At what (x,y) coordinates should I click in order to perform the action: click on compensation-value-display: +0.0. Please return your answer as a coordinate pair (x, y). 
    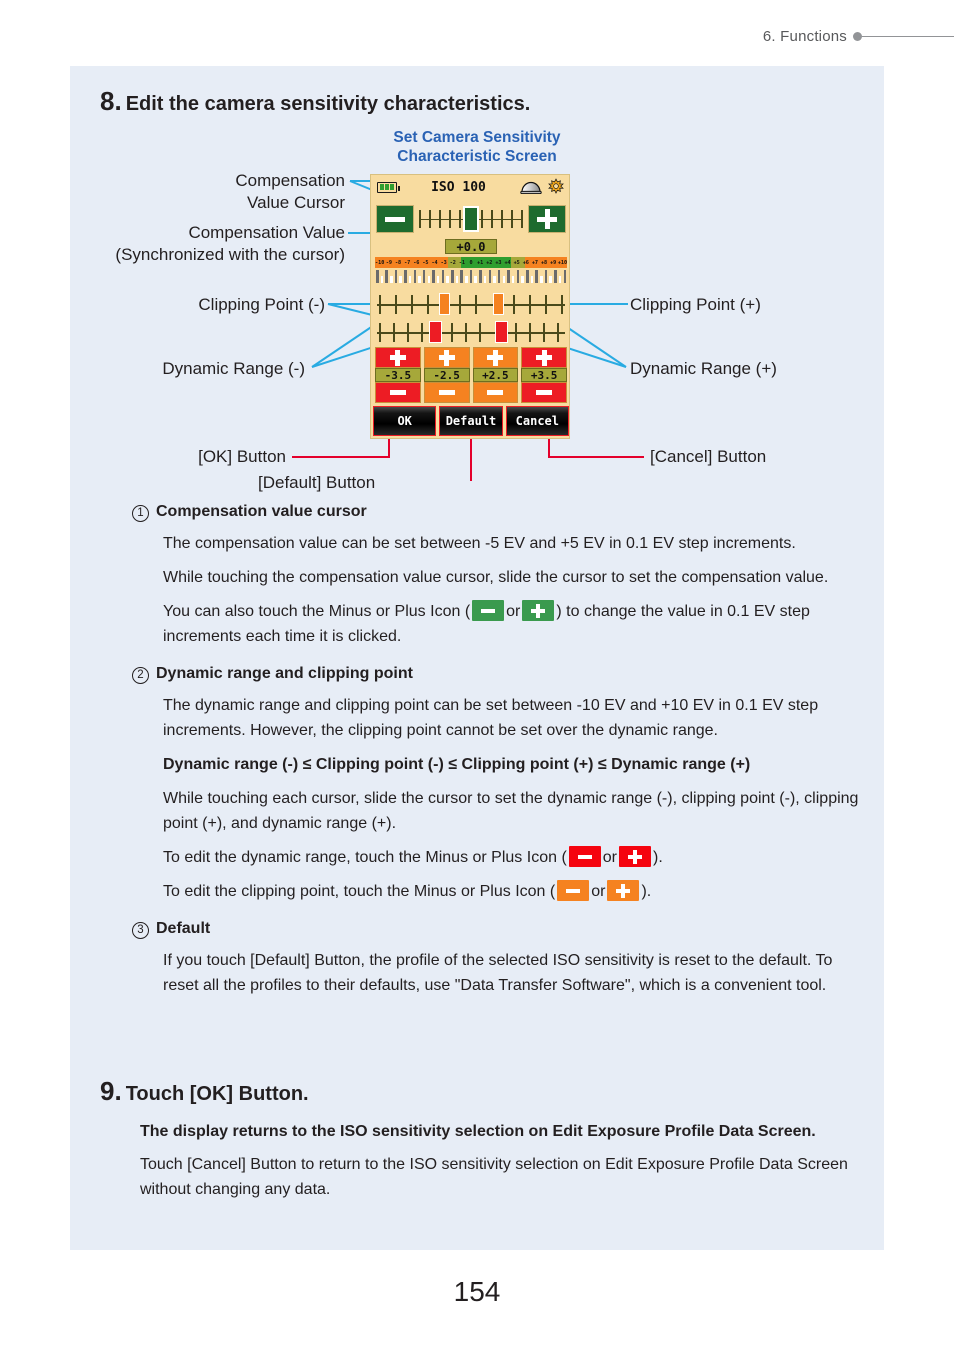
    Looking at the image, I should click on (471, 246).